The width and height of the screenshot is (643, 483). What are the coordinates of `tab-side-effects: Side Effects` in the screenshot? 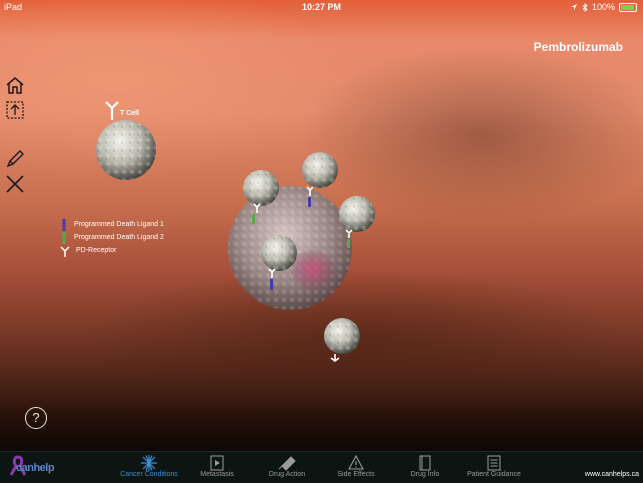 It's located at (356, 467).